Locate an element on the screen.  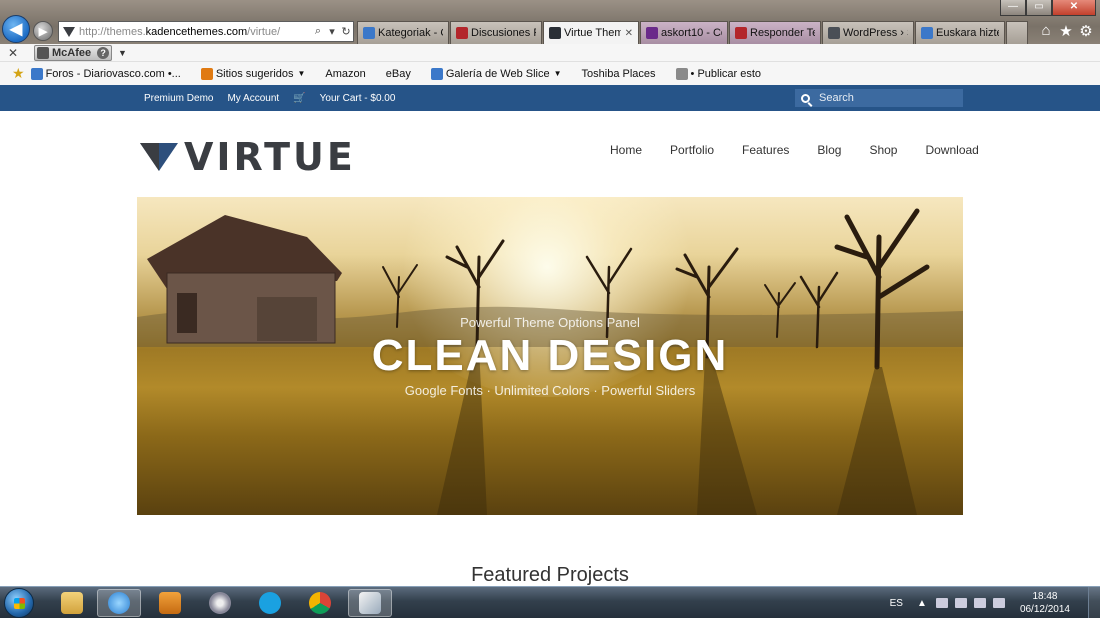
cart-icon: 🛒 is located at coordinates (299, 98).